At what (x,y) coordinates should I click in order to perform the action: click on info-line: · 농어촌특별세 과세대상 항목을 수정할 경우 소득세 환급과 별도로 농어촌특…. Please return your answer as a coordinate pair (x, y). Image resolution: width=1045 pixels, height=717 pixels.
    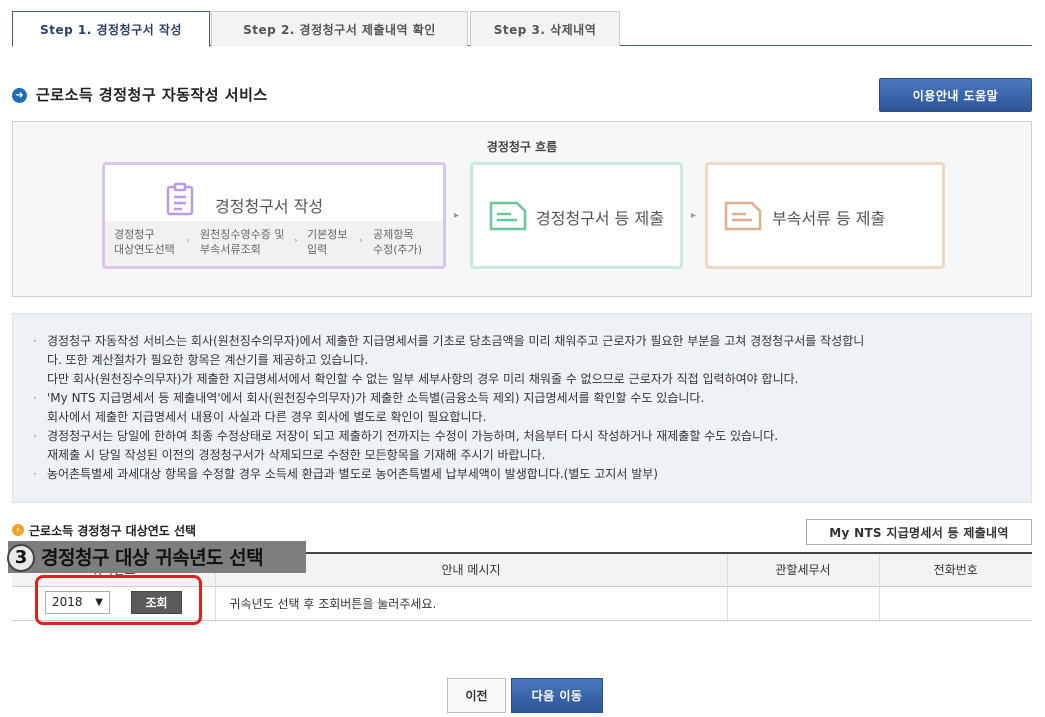
    Looking at the image, I should click on (345, 474).